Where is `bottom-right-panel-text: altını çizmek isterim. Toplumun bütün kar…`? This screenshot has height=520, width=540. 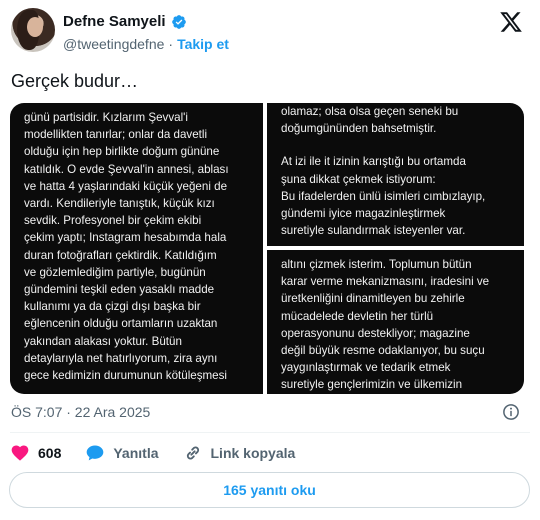 bottom-right-panel-text: altını çizmek isterim. Toplumun bütün kar… is located at coordinates (395, 322).